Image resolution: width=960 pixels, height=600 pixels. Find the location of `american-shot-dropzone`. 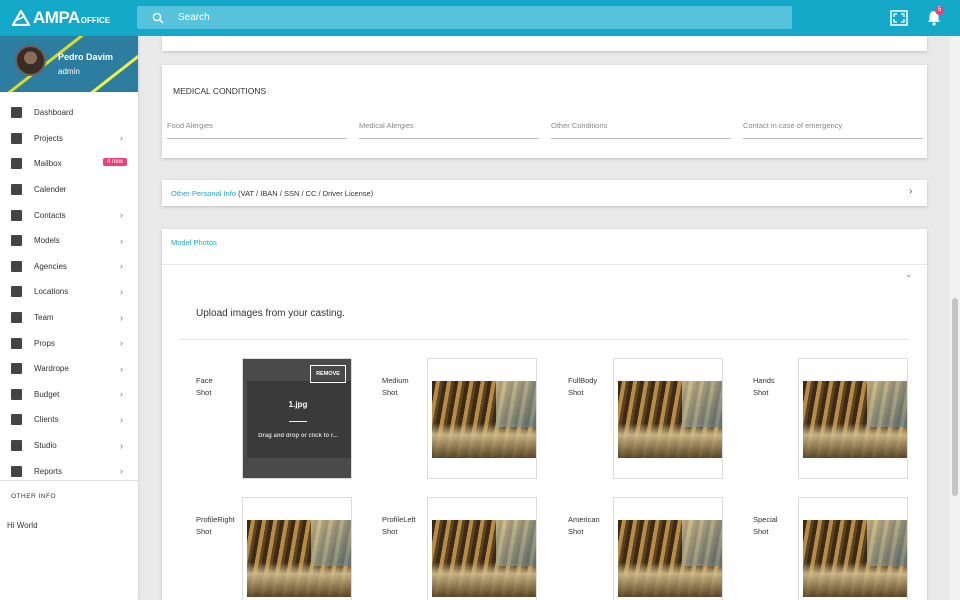

american-shot-dropzone is located at coordinates (668, 548).